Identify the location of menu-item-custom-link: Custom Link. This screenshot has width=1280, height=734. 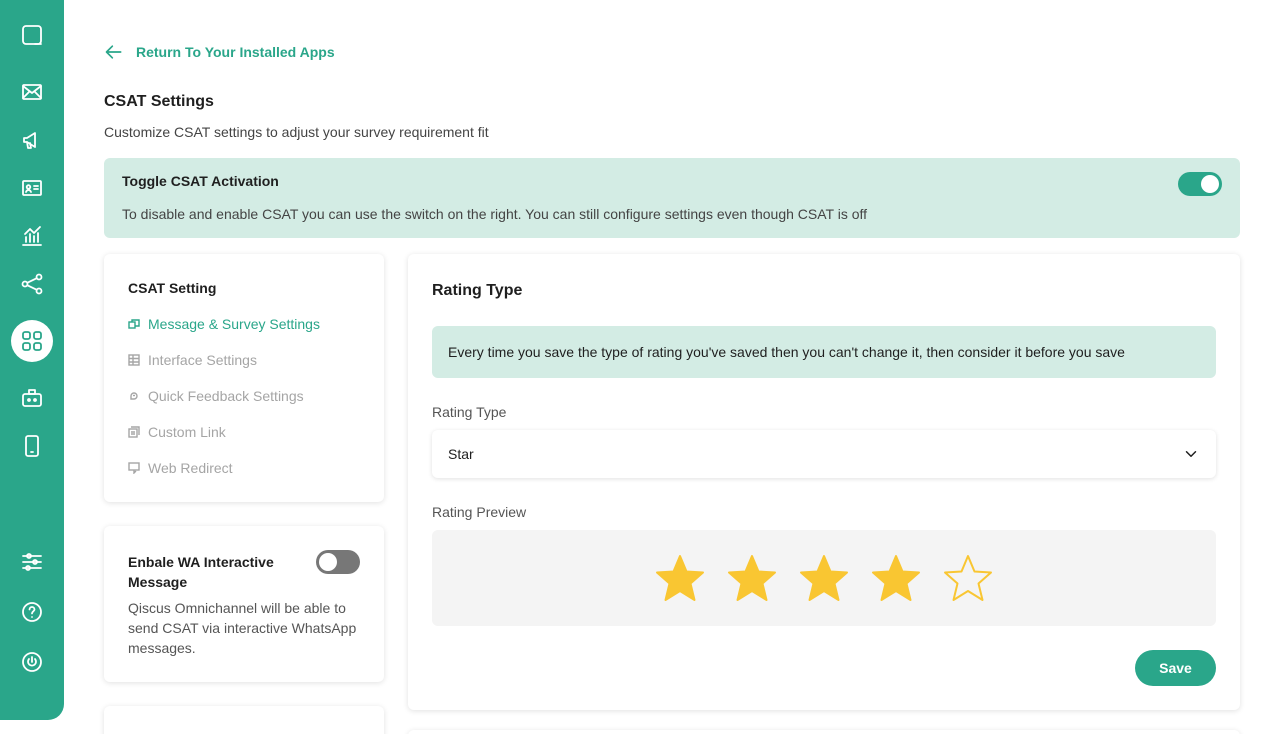
(177, 432).